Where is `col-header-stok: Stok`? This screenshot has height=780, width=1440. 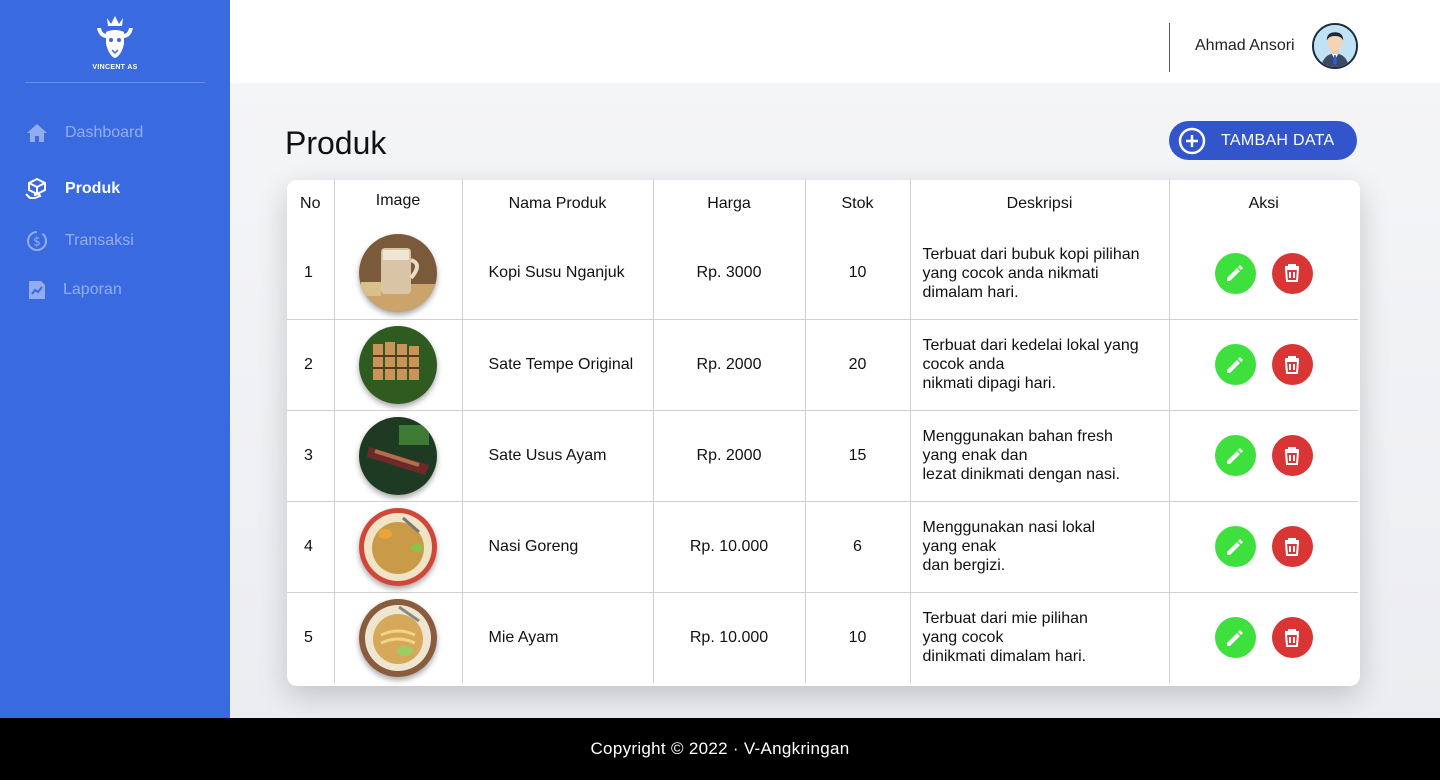 col-header-stok: Stok is located at coordinates (858, 204).